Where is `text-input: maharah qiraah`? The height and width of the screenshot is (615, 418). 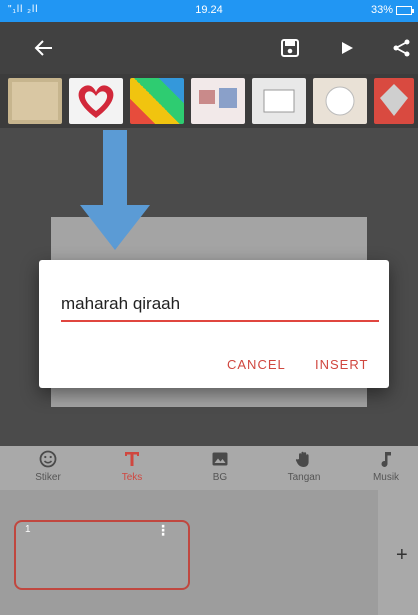
text-input: maharah qiraah is located at coordinates (120, 304).